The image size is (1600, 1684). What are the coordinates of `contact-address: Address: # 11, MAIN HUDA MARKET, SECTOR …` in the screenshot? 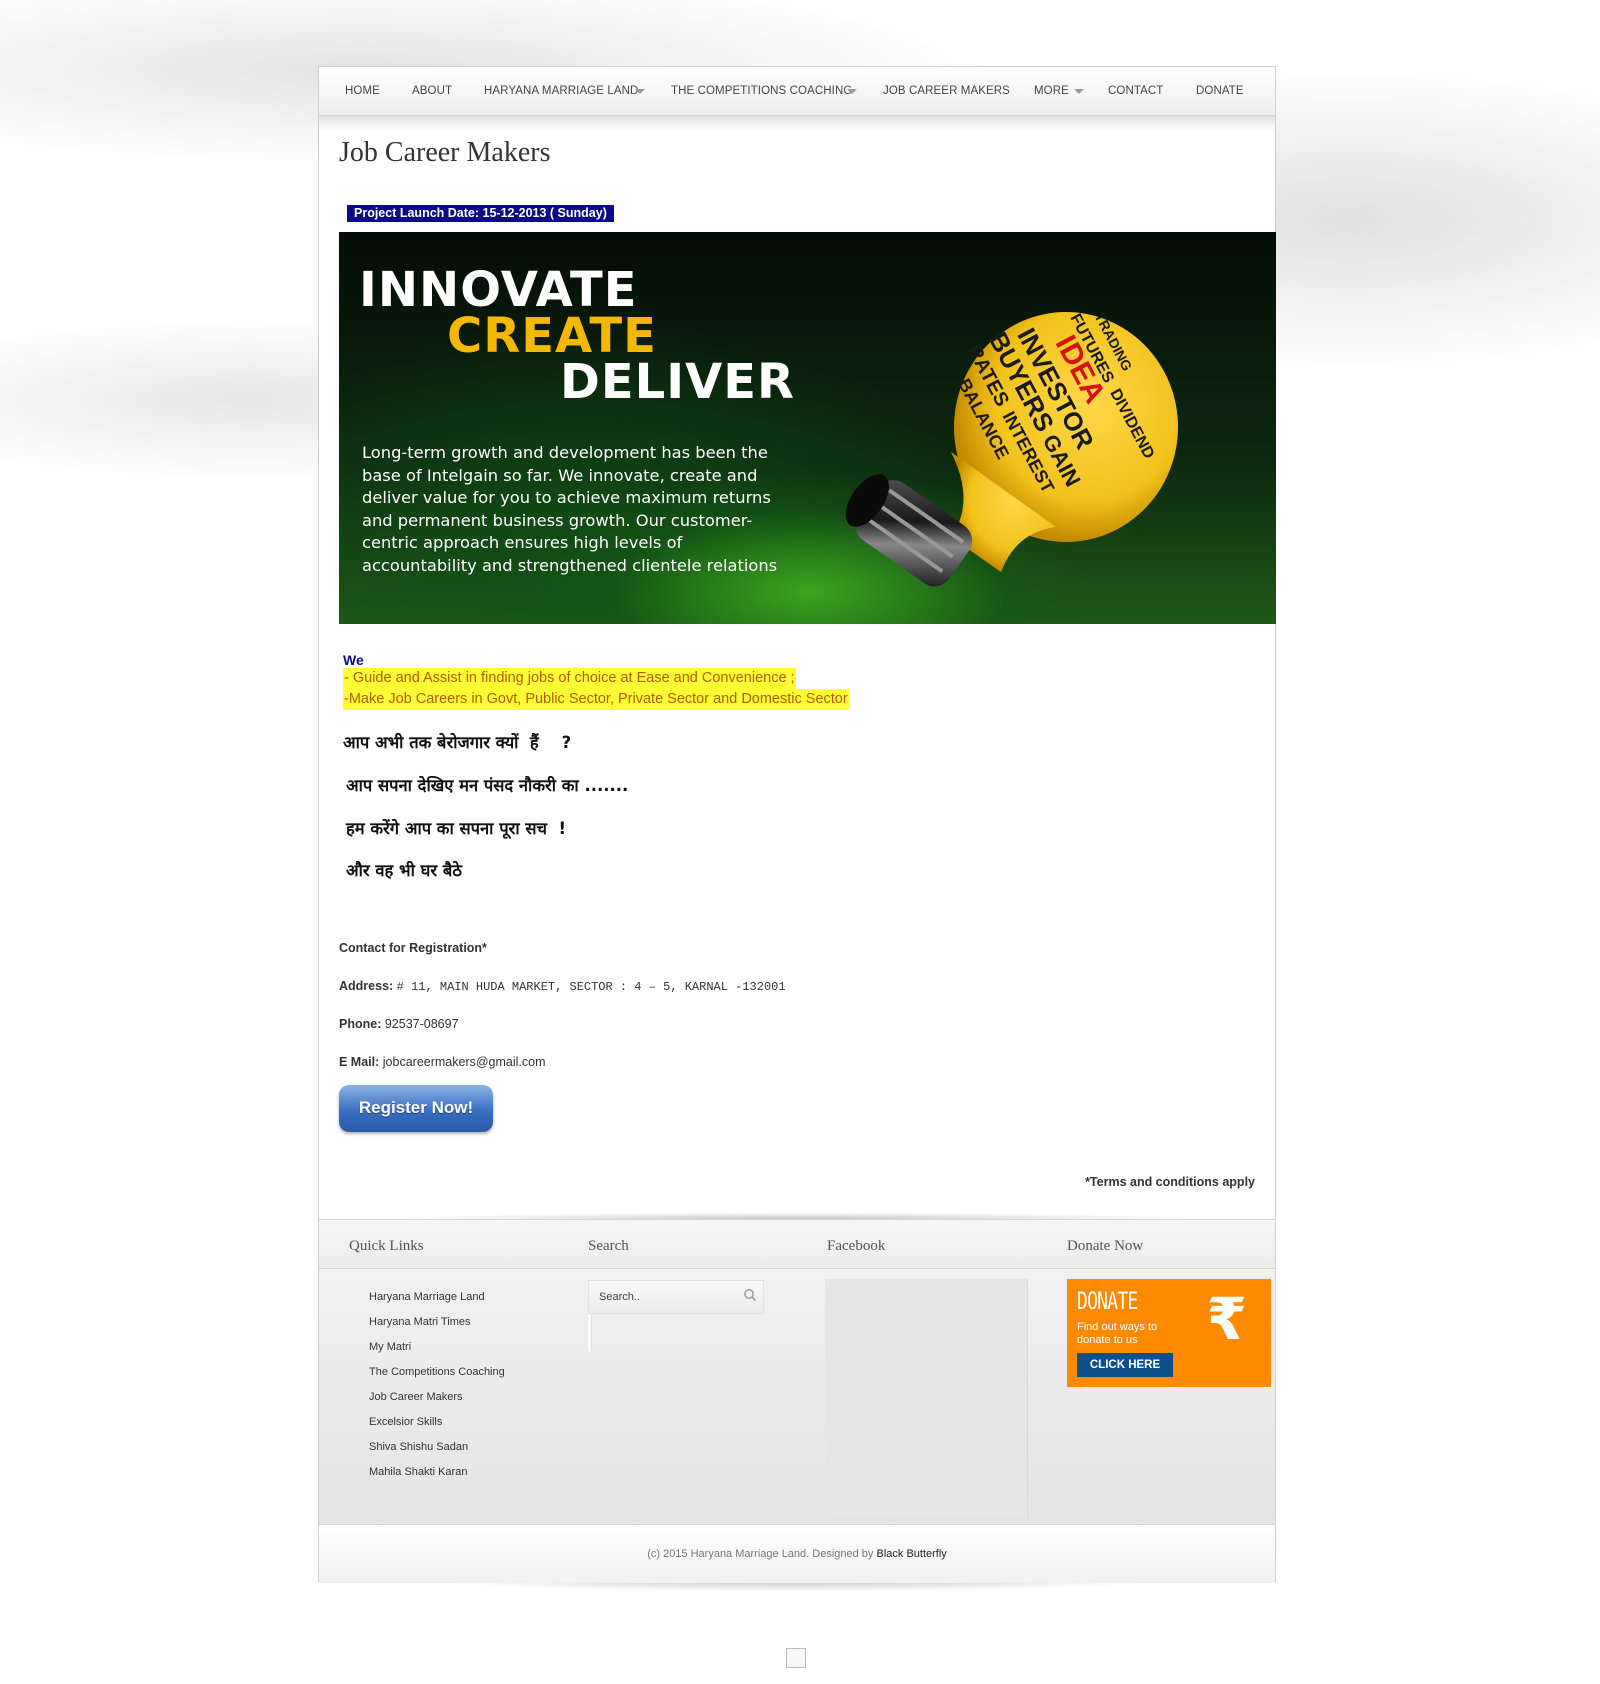 It's located at (562, 986).